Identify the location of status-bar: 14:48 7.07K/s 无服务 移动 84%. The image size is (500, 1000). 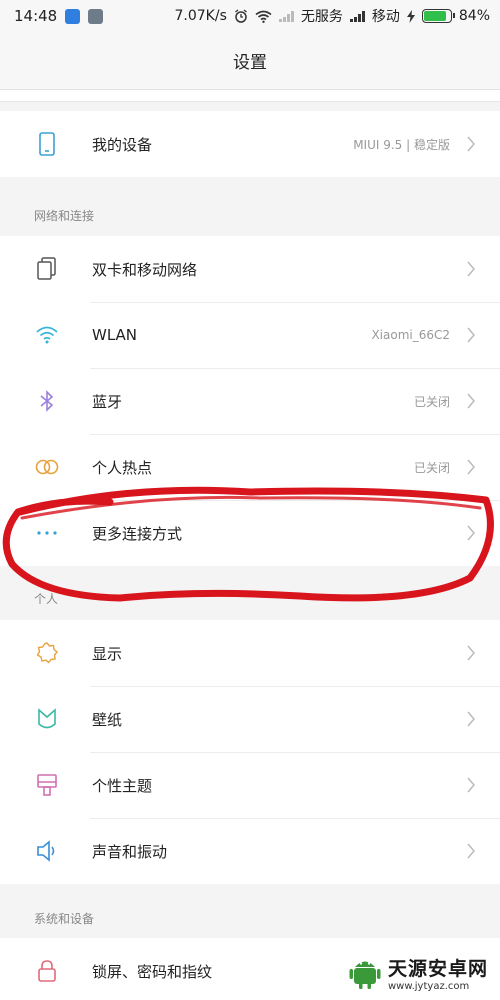
(250, 16).